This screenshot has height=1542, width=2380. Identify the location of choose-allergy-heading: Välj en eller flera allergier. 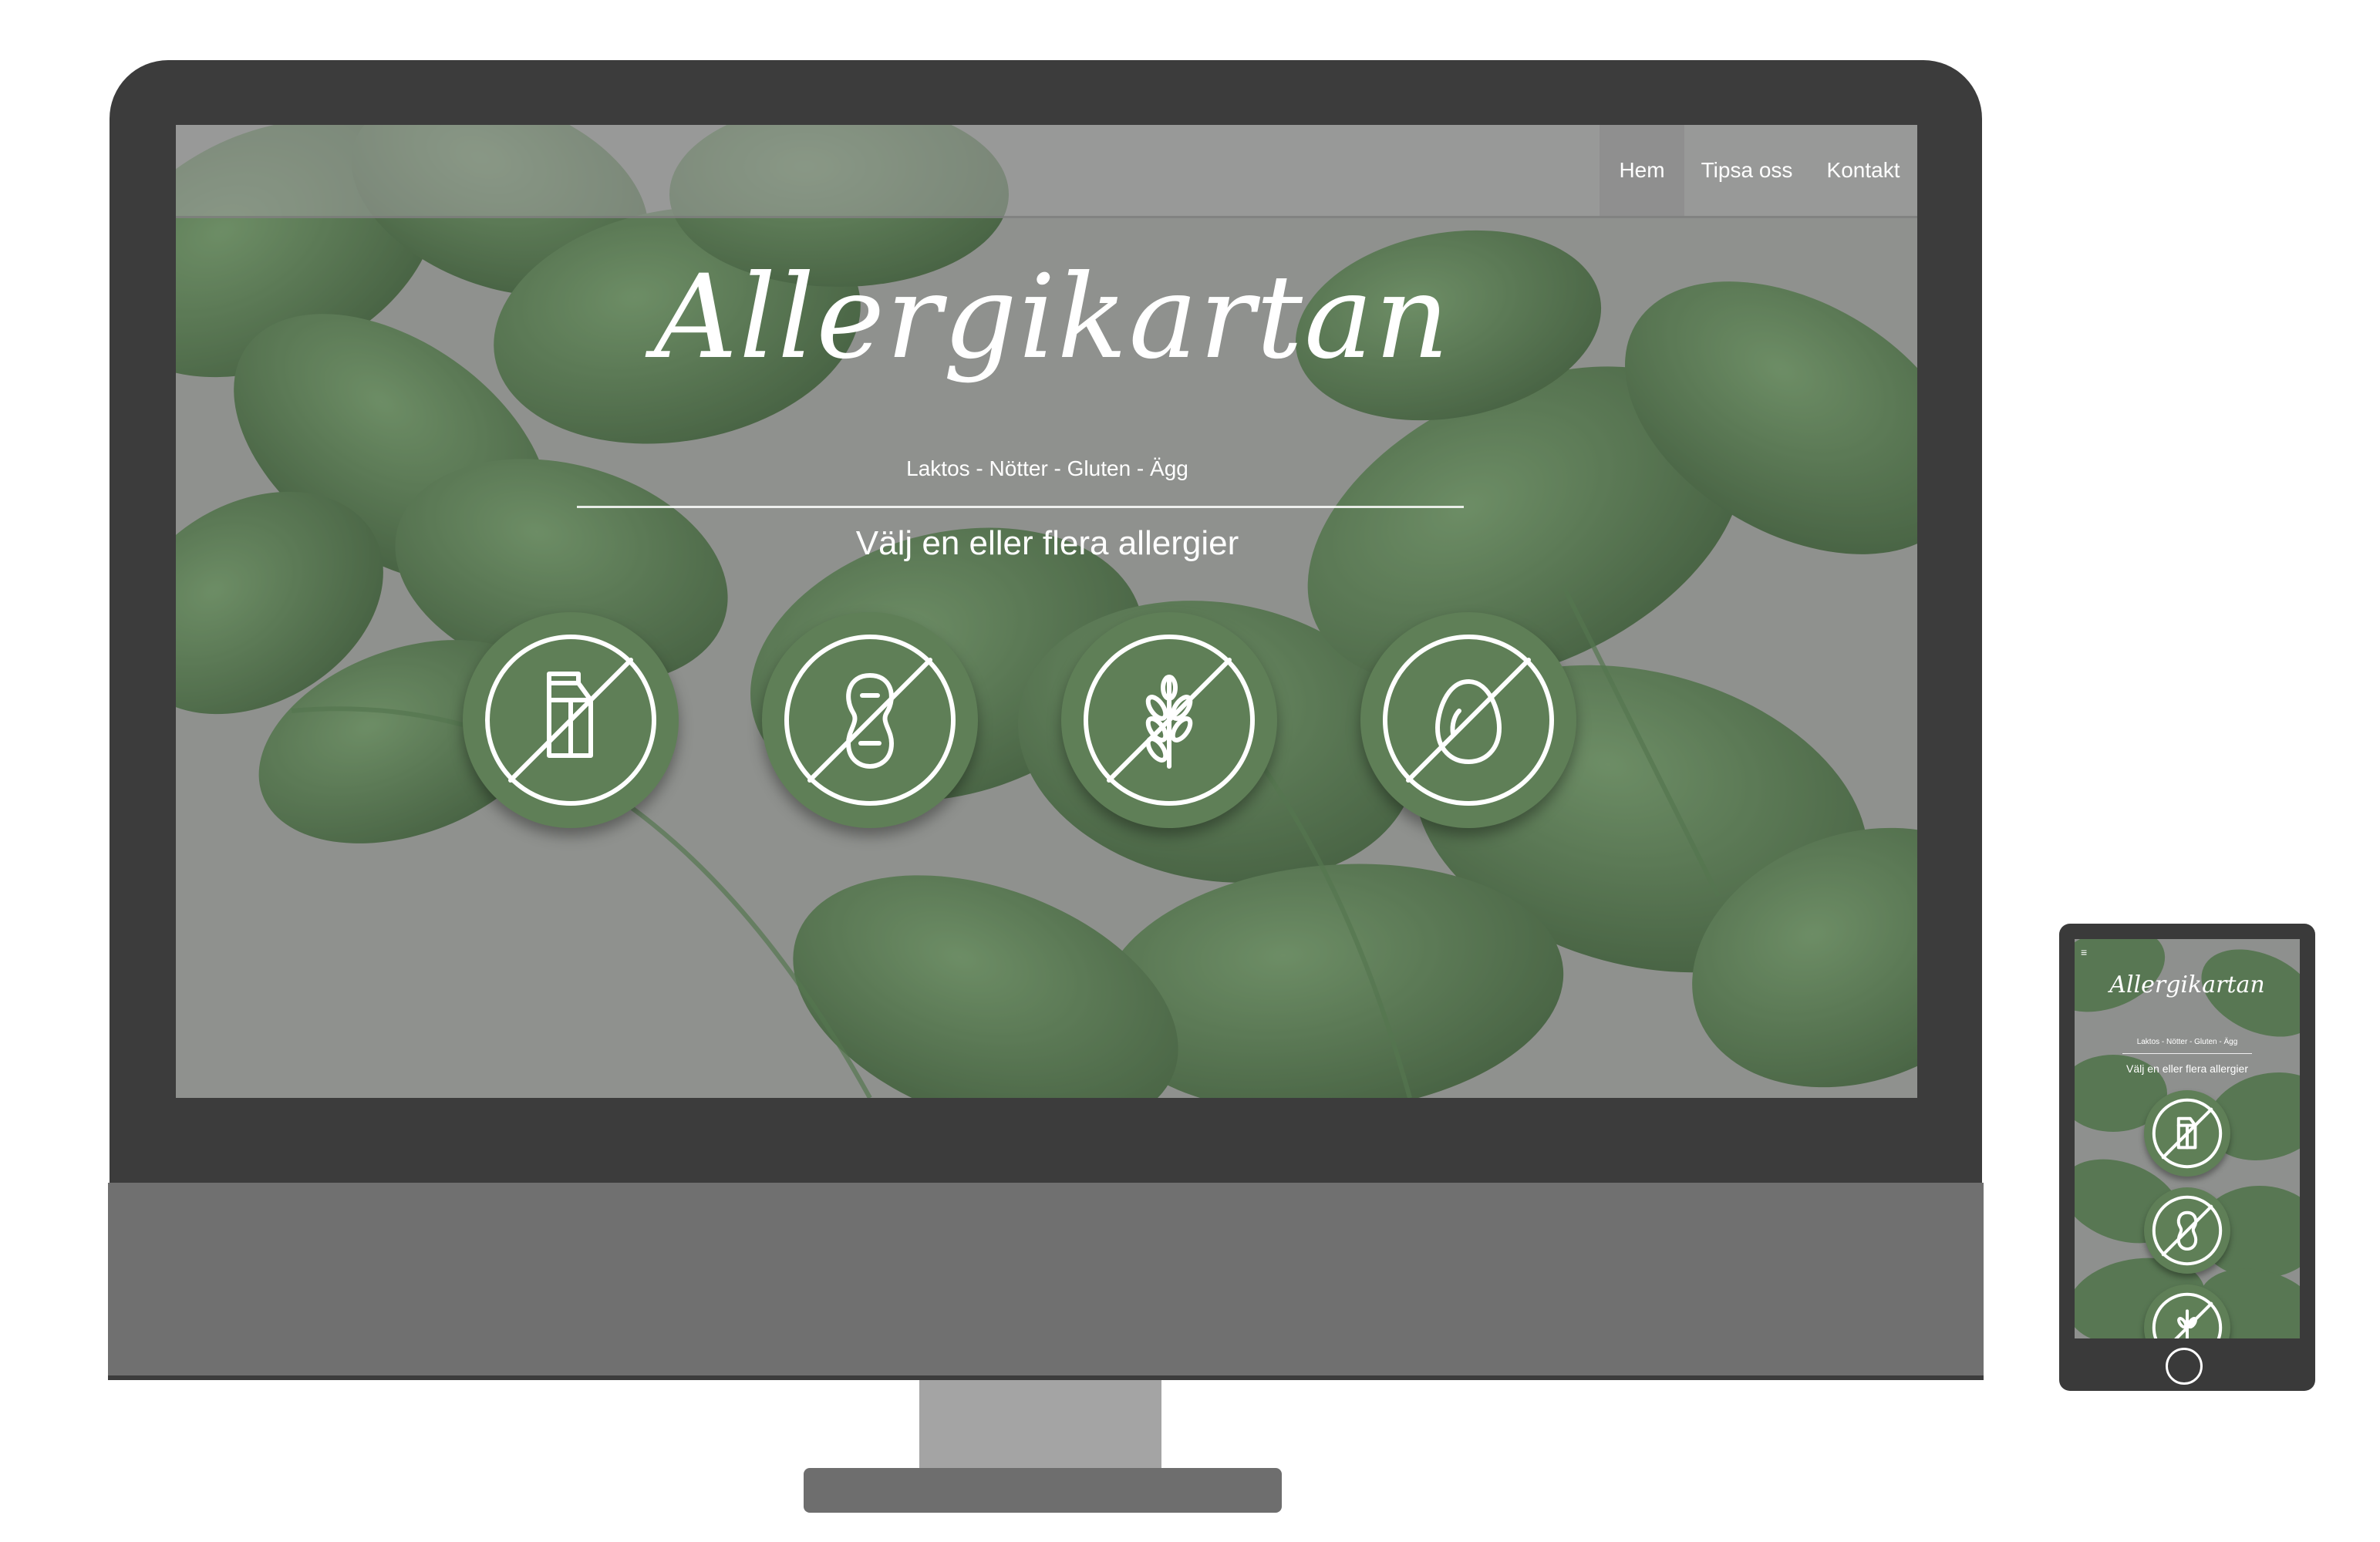
(1047, 543).